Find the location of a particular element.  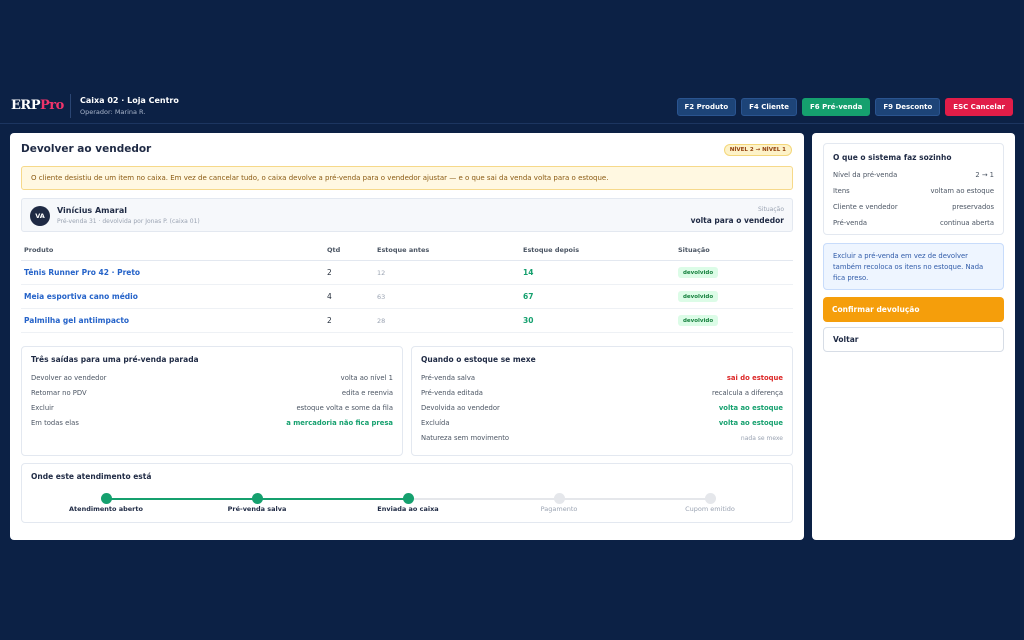

exits-row-label: Excluir is located at coordinates (42, 408).